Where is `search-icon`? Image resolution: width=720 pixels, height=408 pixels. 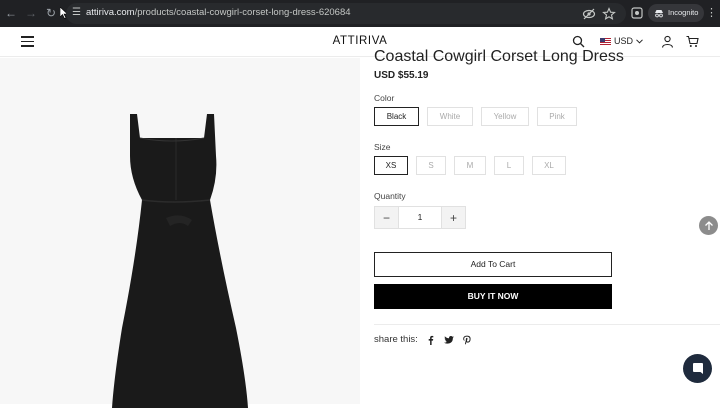 search-icon is located at coordinates (578, 41).